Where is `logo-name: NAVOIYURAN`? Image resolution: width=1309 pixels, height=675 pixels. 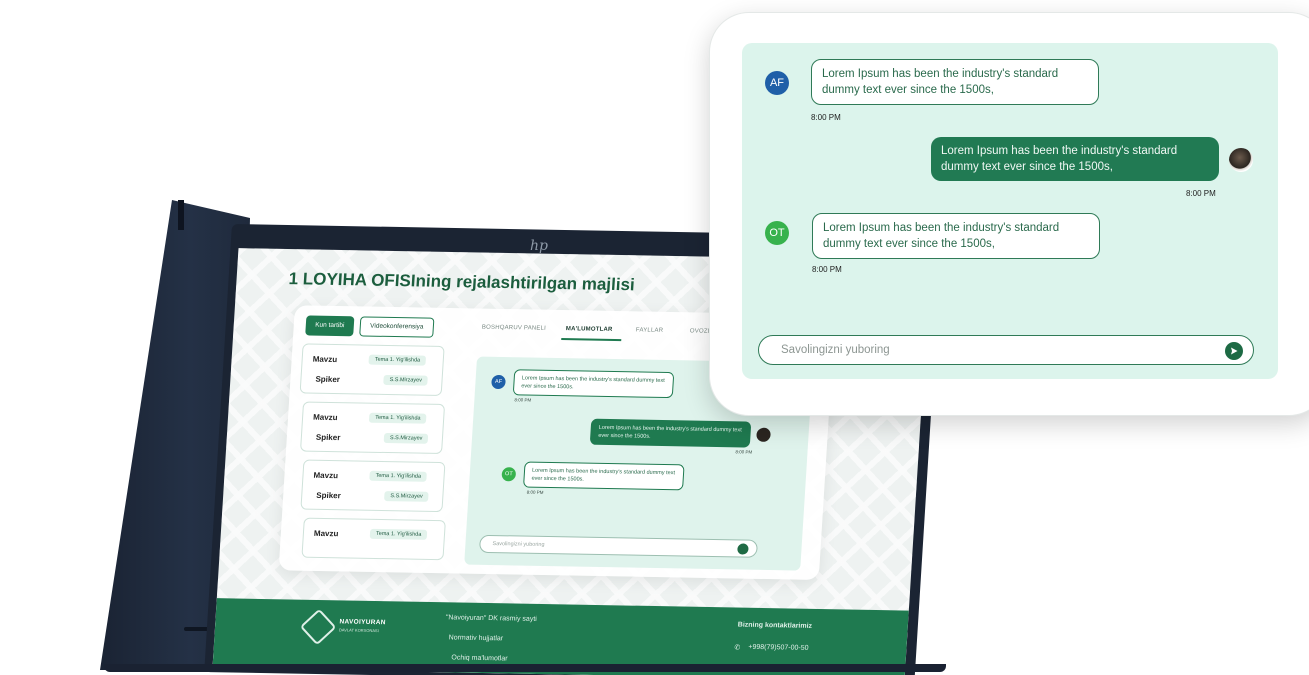
logo-name: NAVOIYURAN is located at coordinates (362, 622).